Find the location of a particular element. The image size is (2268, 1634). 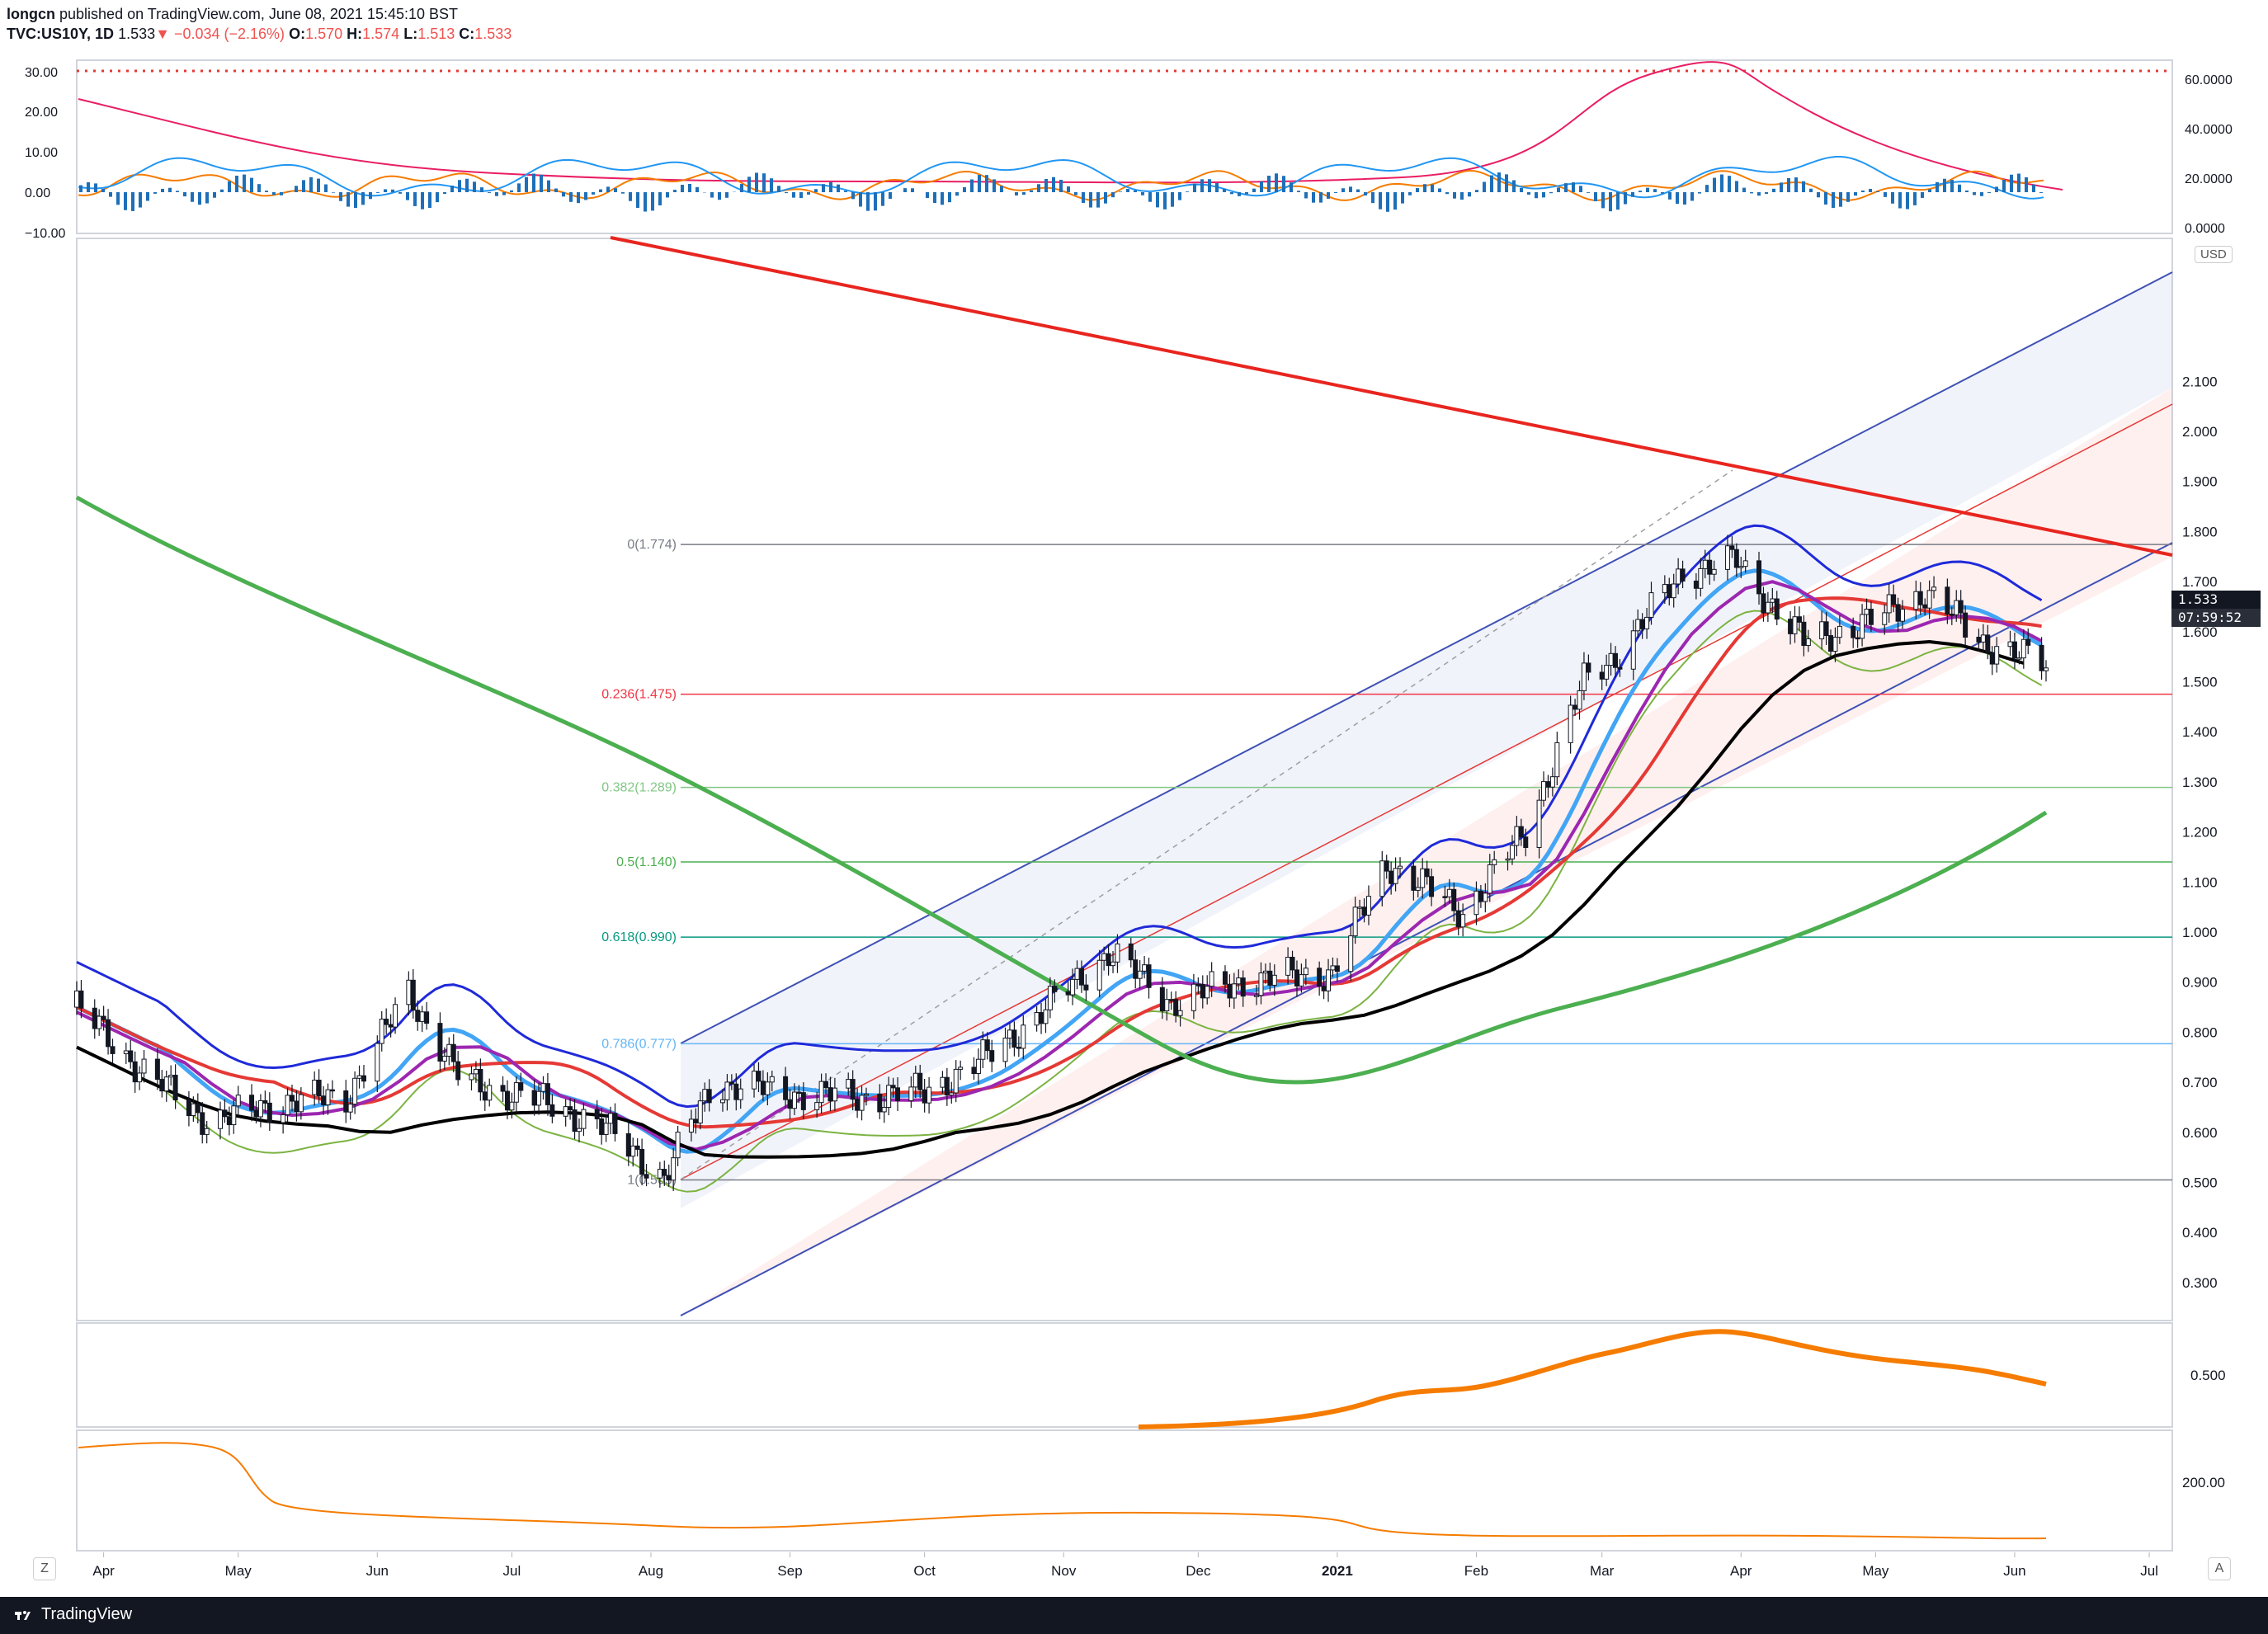

price-tick-label: 2.100 is located at coordinates (2200, 381).